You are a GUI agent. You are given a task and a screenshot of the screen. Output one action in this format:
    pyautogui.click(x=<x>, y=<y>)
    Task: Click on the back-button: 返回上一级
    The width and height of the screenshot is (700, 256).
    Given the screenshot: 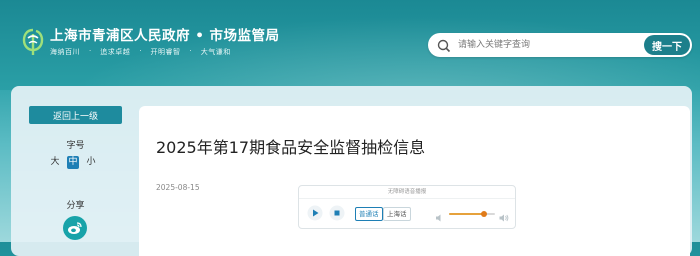 What is the action you would take?
    pyautogui.click(x=75, y=115)
    